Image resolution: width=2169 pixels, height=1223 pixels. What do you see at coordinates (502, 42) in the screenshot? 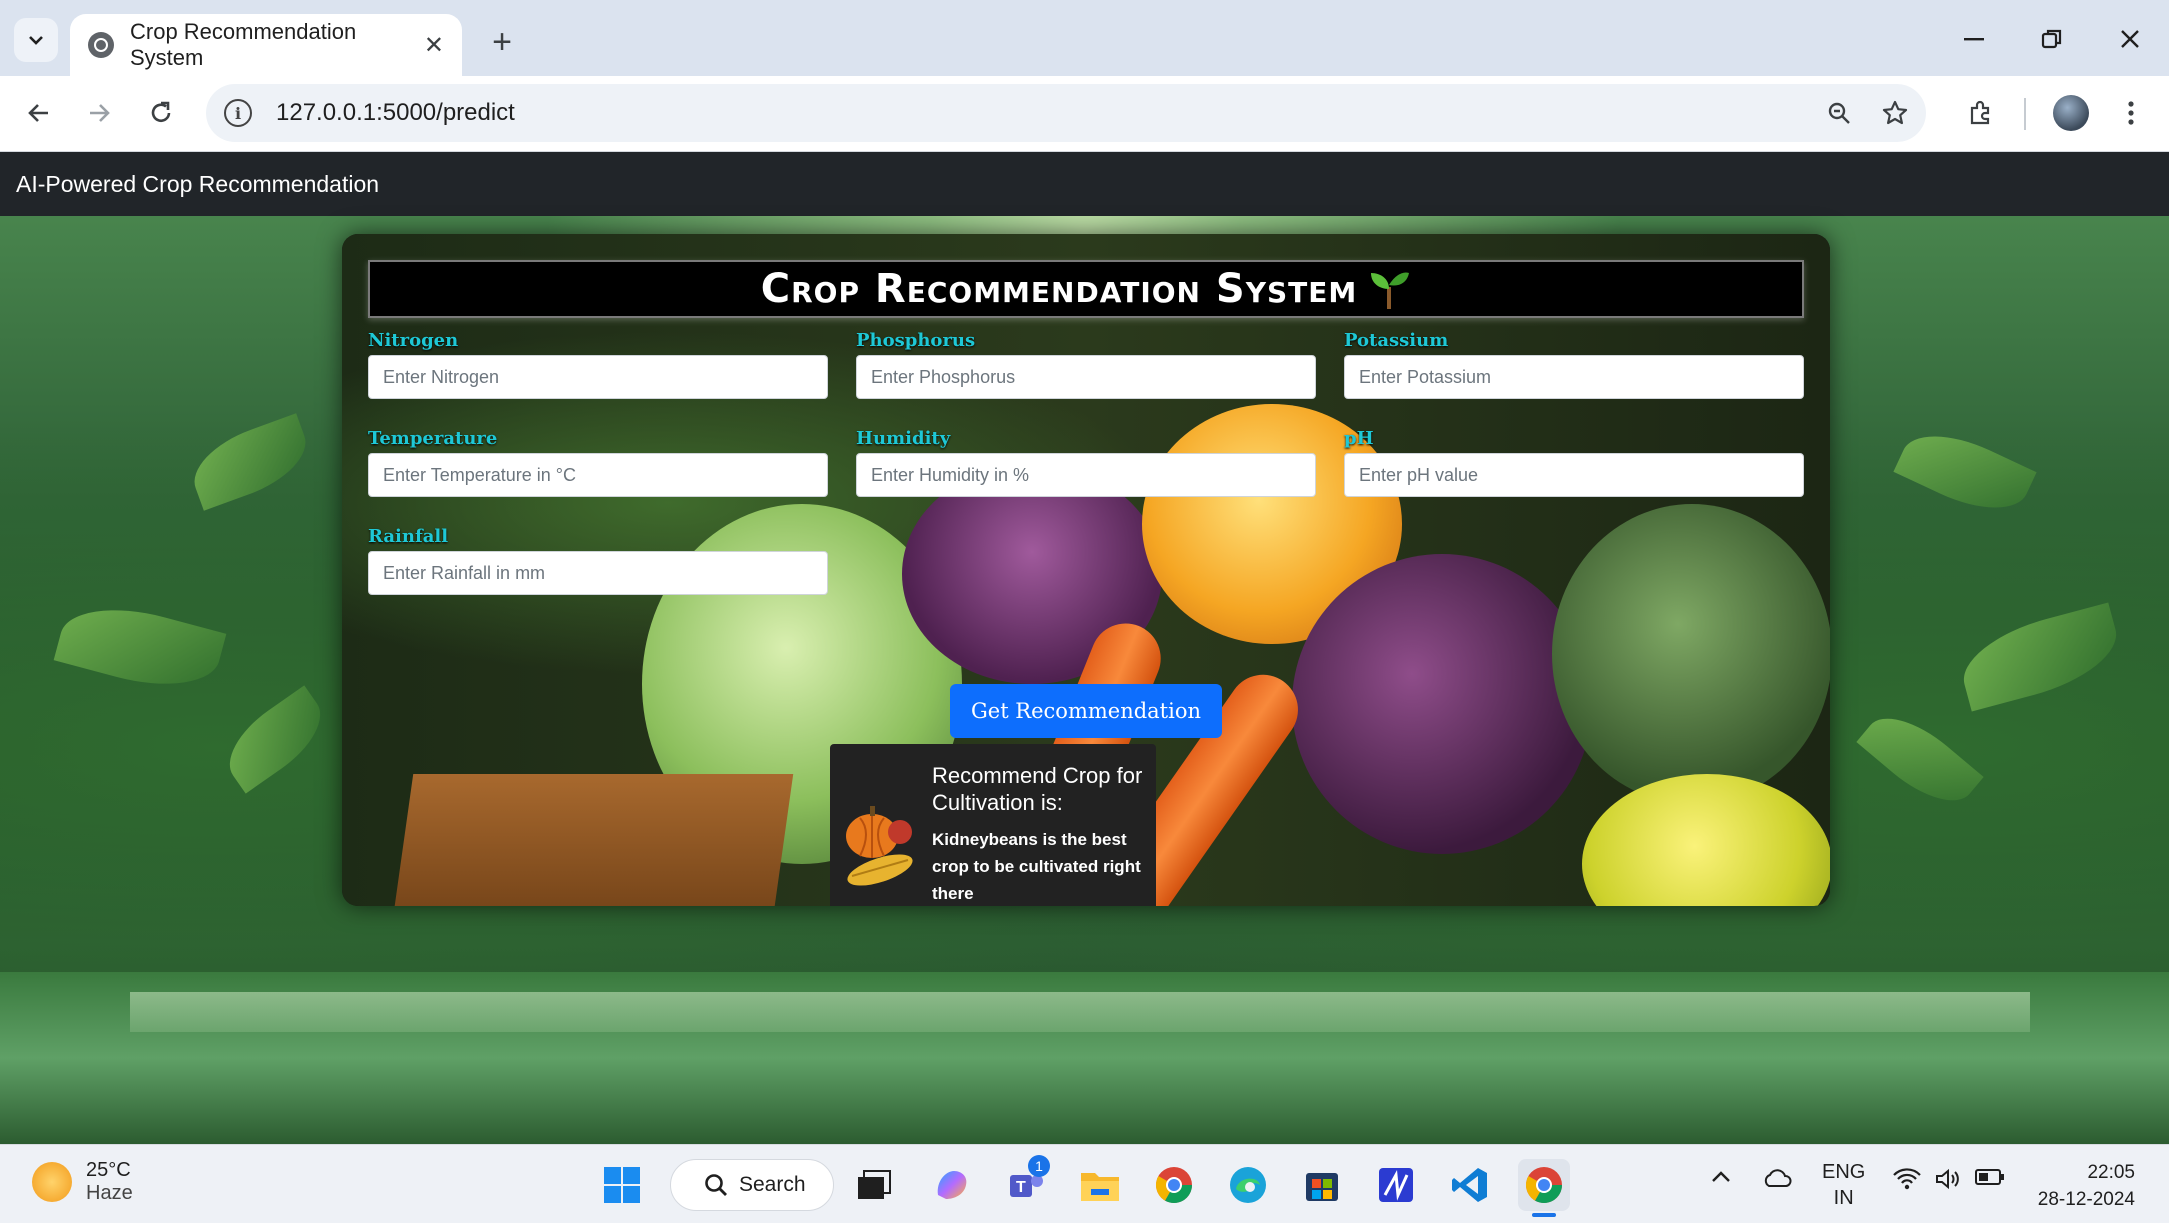
I see `new-tab-button: +` at bounding box center [502, 42].